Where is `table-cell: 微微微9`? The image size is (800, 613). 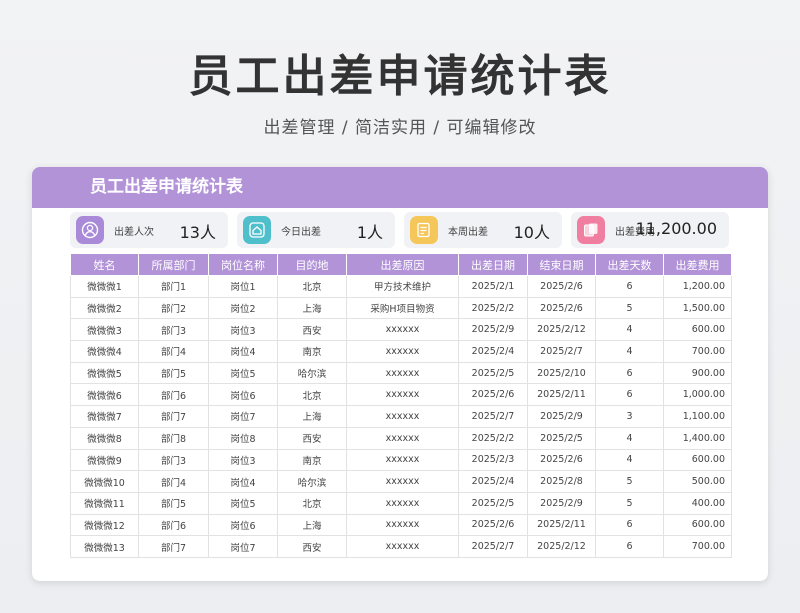 table-cell: 微微微9 is located at coordinates (104, 460).